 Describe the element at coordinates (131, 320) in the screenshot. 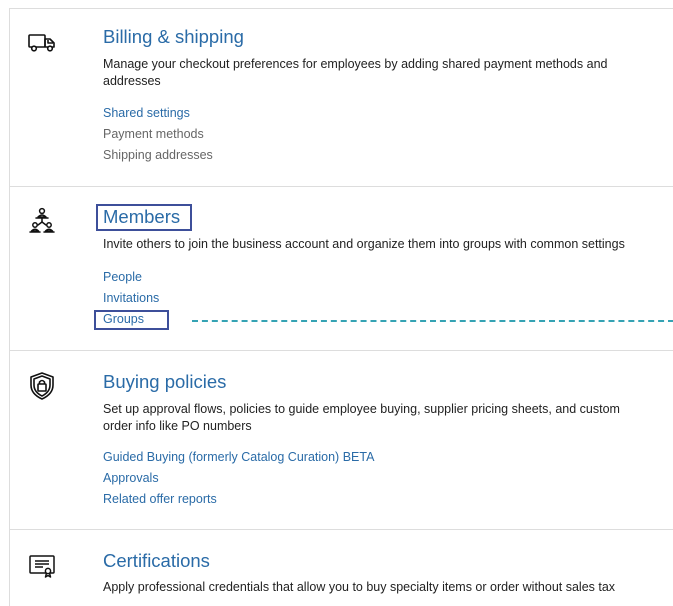

I see `groups-highlight-box` at that location.